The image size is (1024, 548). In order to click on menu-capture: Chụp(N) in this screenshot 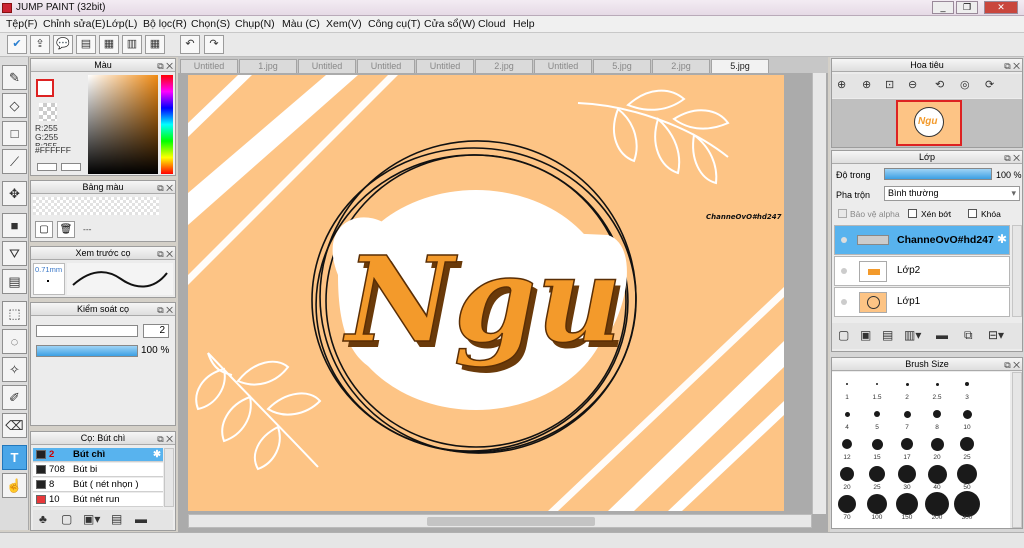, I will do `click(255, 24)`.